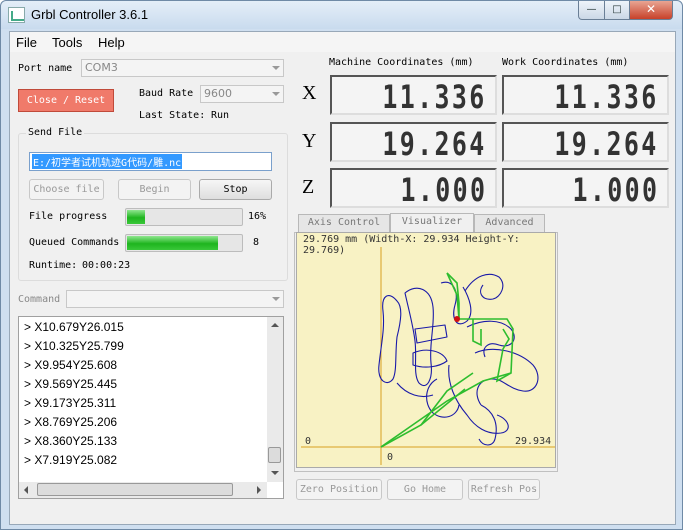 This screenshot has height=530, width=683. Describe the element at coordinates (67, 42) in the screenshot. I see `menu-tools: Tools` at that location.